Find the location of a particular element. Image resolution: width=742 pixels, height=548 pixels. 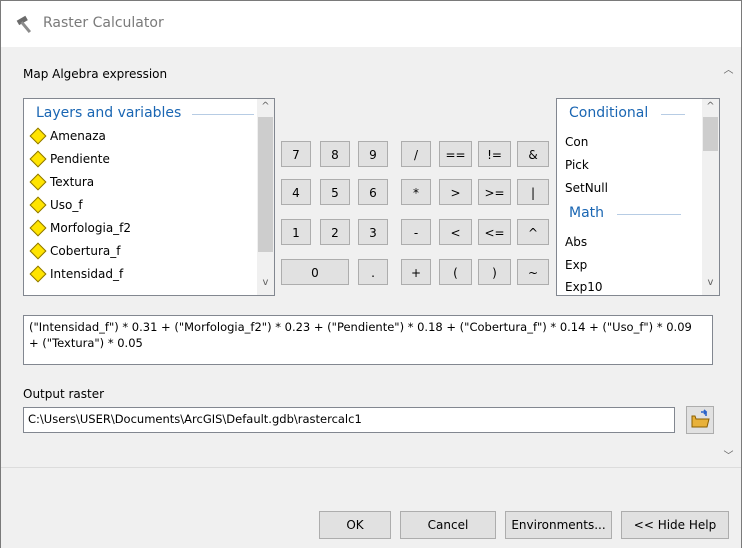

ok-button: OK is located at coordinates (355, 525).